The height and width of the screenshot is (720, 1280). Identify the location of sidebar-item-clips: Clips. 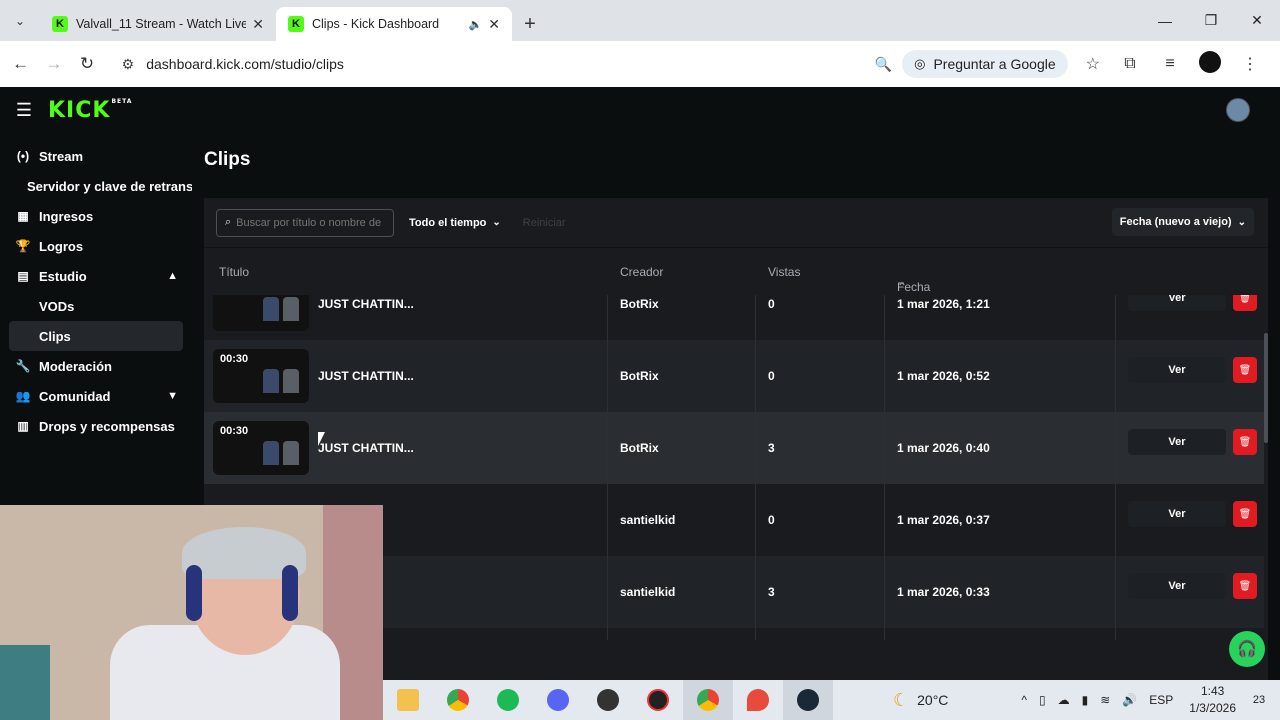
(96, 336).